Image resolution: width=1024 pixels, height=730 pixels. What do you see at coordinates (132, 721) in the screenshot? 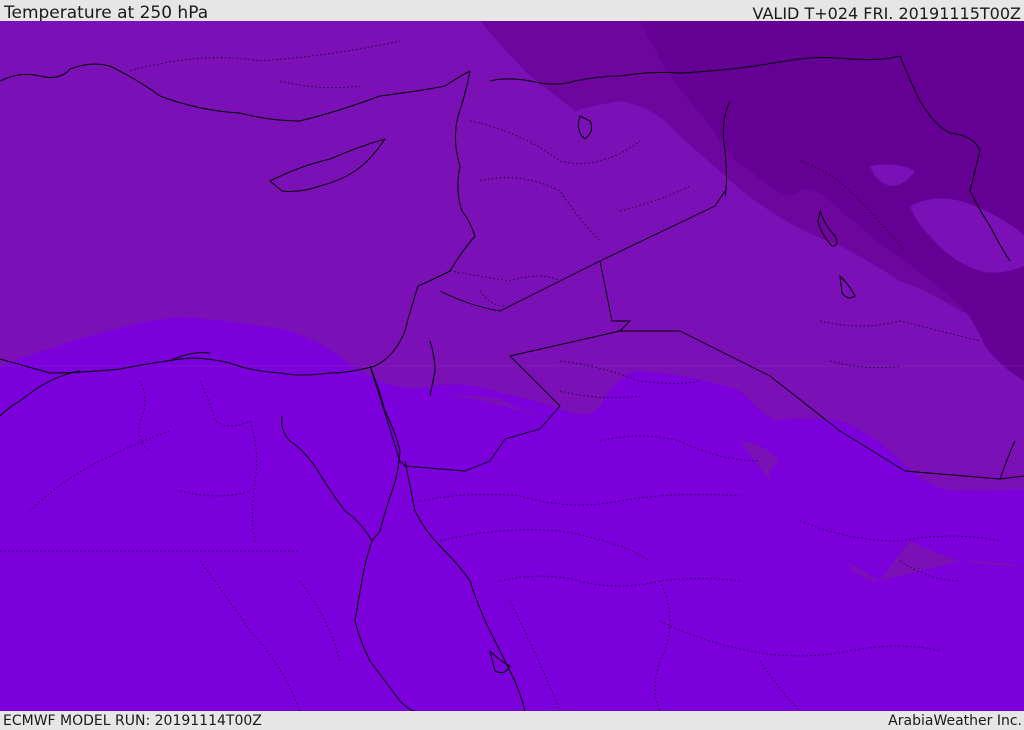
I see `model-run: ECMWF MODEL RUN: 20191114T00Z` at bounding box center [132, 721].